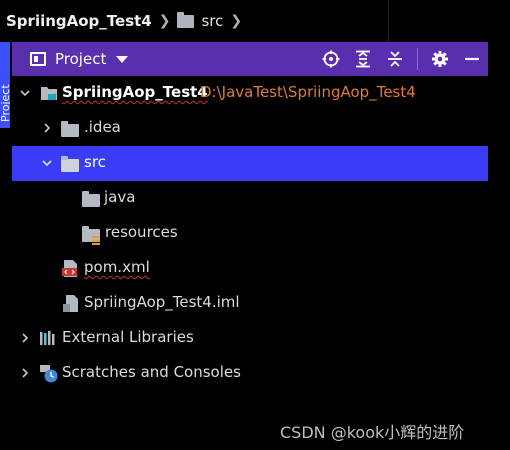 This screenshot has width=510, height=450. I want to click on expand-all-button, so click(363, 59).